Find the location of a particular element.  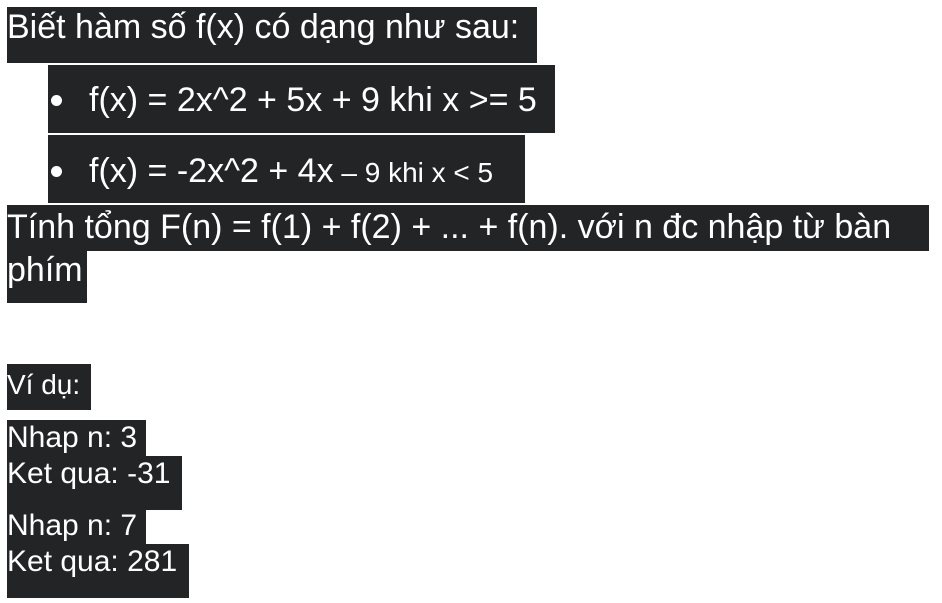

intro-text: Biết hàm số f(x) có dạng như sau: is located at coordinates (272, 35).